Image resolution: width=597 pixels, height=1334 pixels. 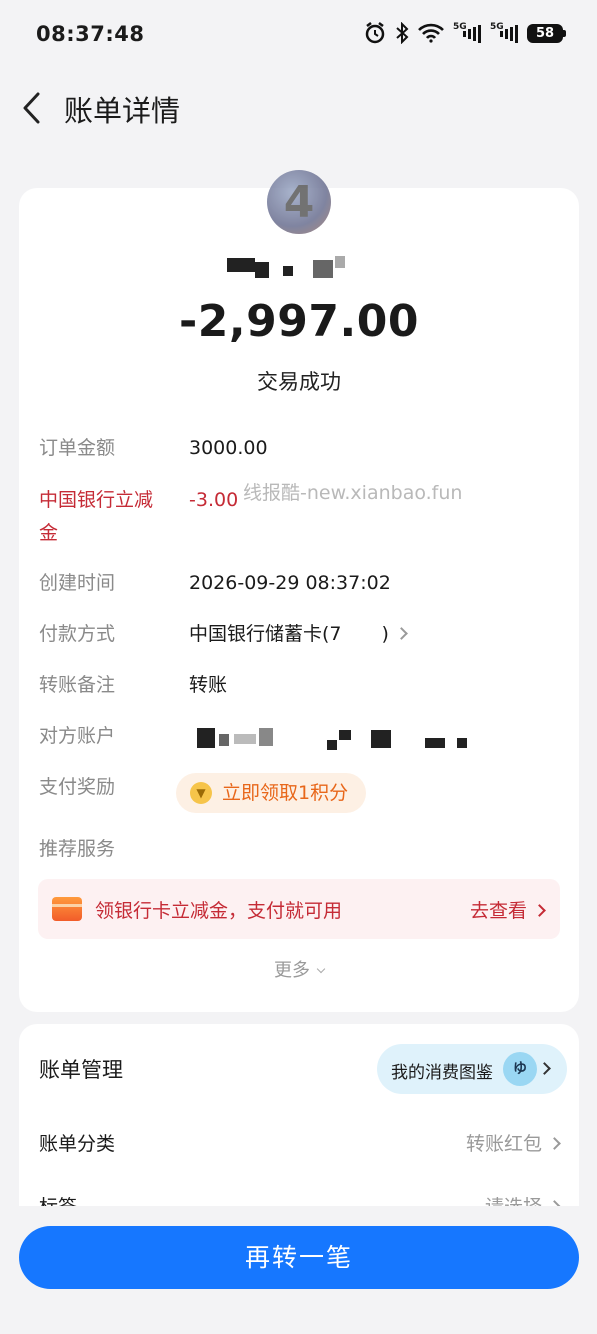 I want to click on alarm-icon, so click(x=375, y=33).